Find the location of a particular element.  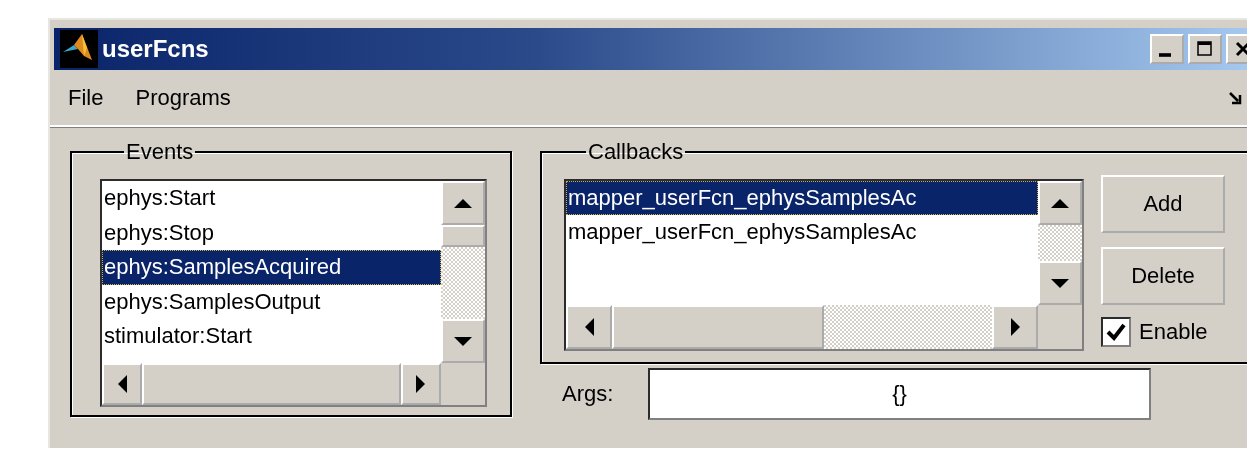

panel-title: Callbacks is located at coordinates (636, 152).